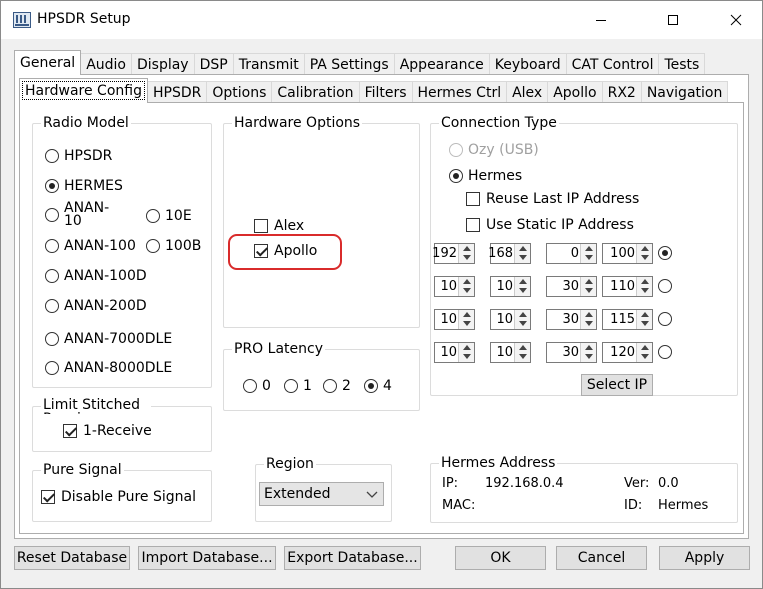  What do you see at coordinates (485, 176) in the screenshot?
I see `radio-hermes-connection: Hermes` at bounding box center [485, 176].